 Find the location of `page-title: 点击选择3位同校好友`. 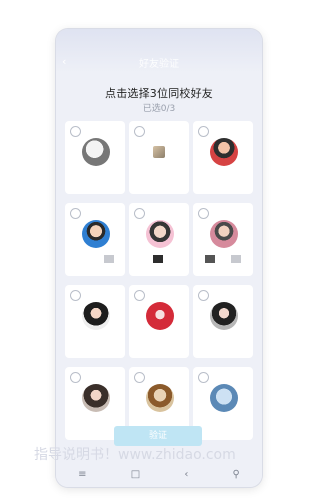

page-title: 点击选择3位同校好友 is located at coordinates (159, 93).